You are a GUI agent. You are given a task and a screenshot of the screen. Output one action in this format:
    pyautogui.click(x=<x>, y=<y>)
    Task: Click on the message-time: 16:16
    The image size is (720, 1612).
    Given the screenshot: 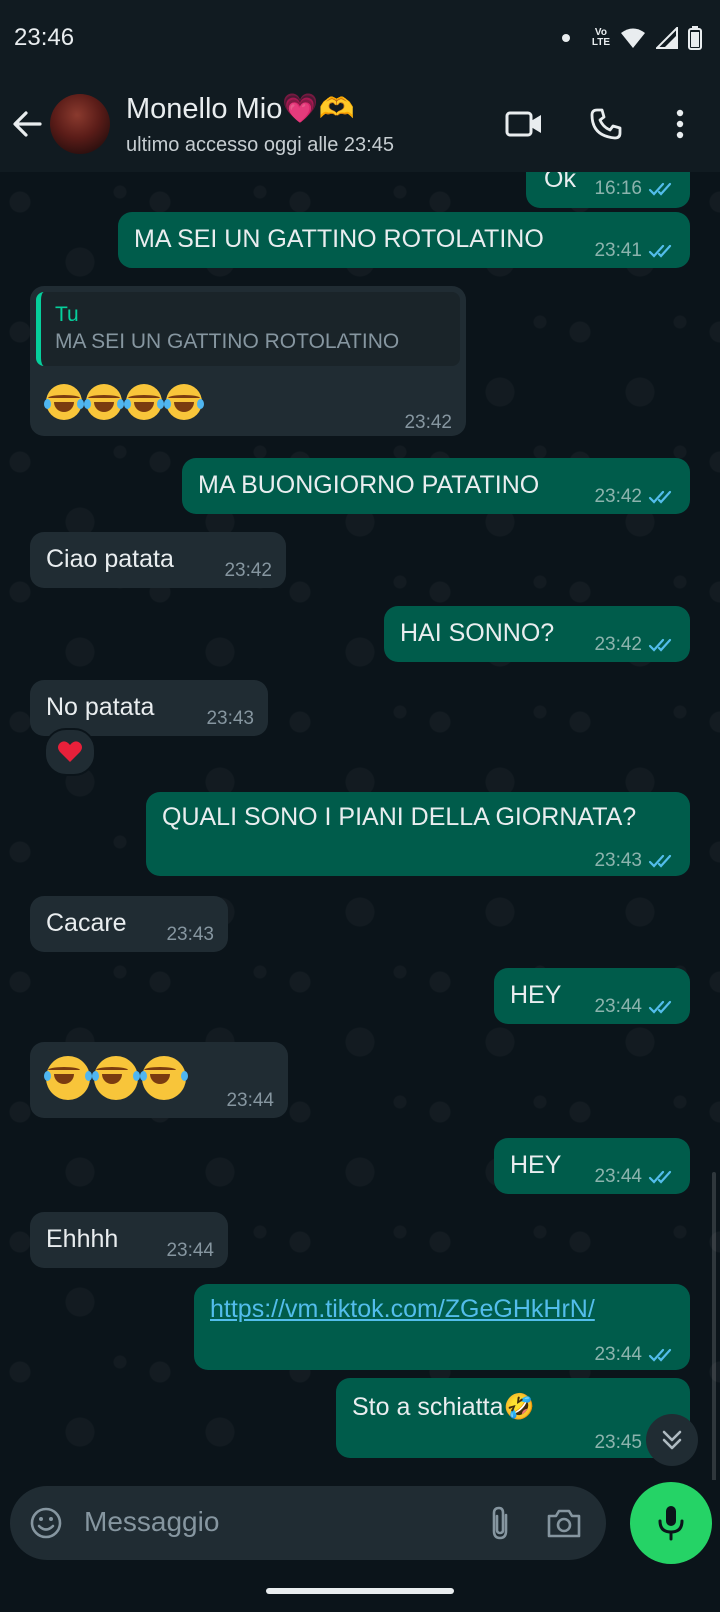 What is the action you would take?
    pyautogui.click(x=618, y=188)
    